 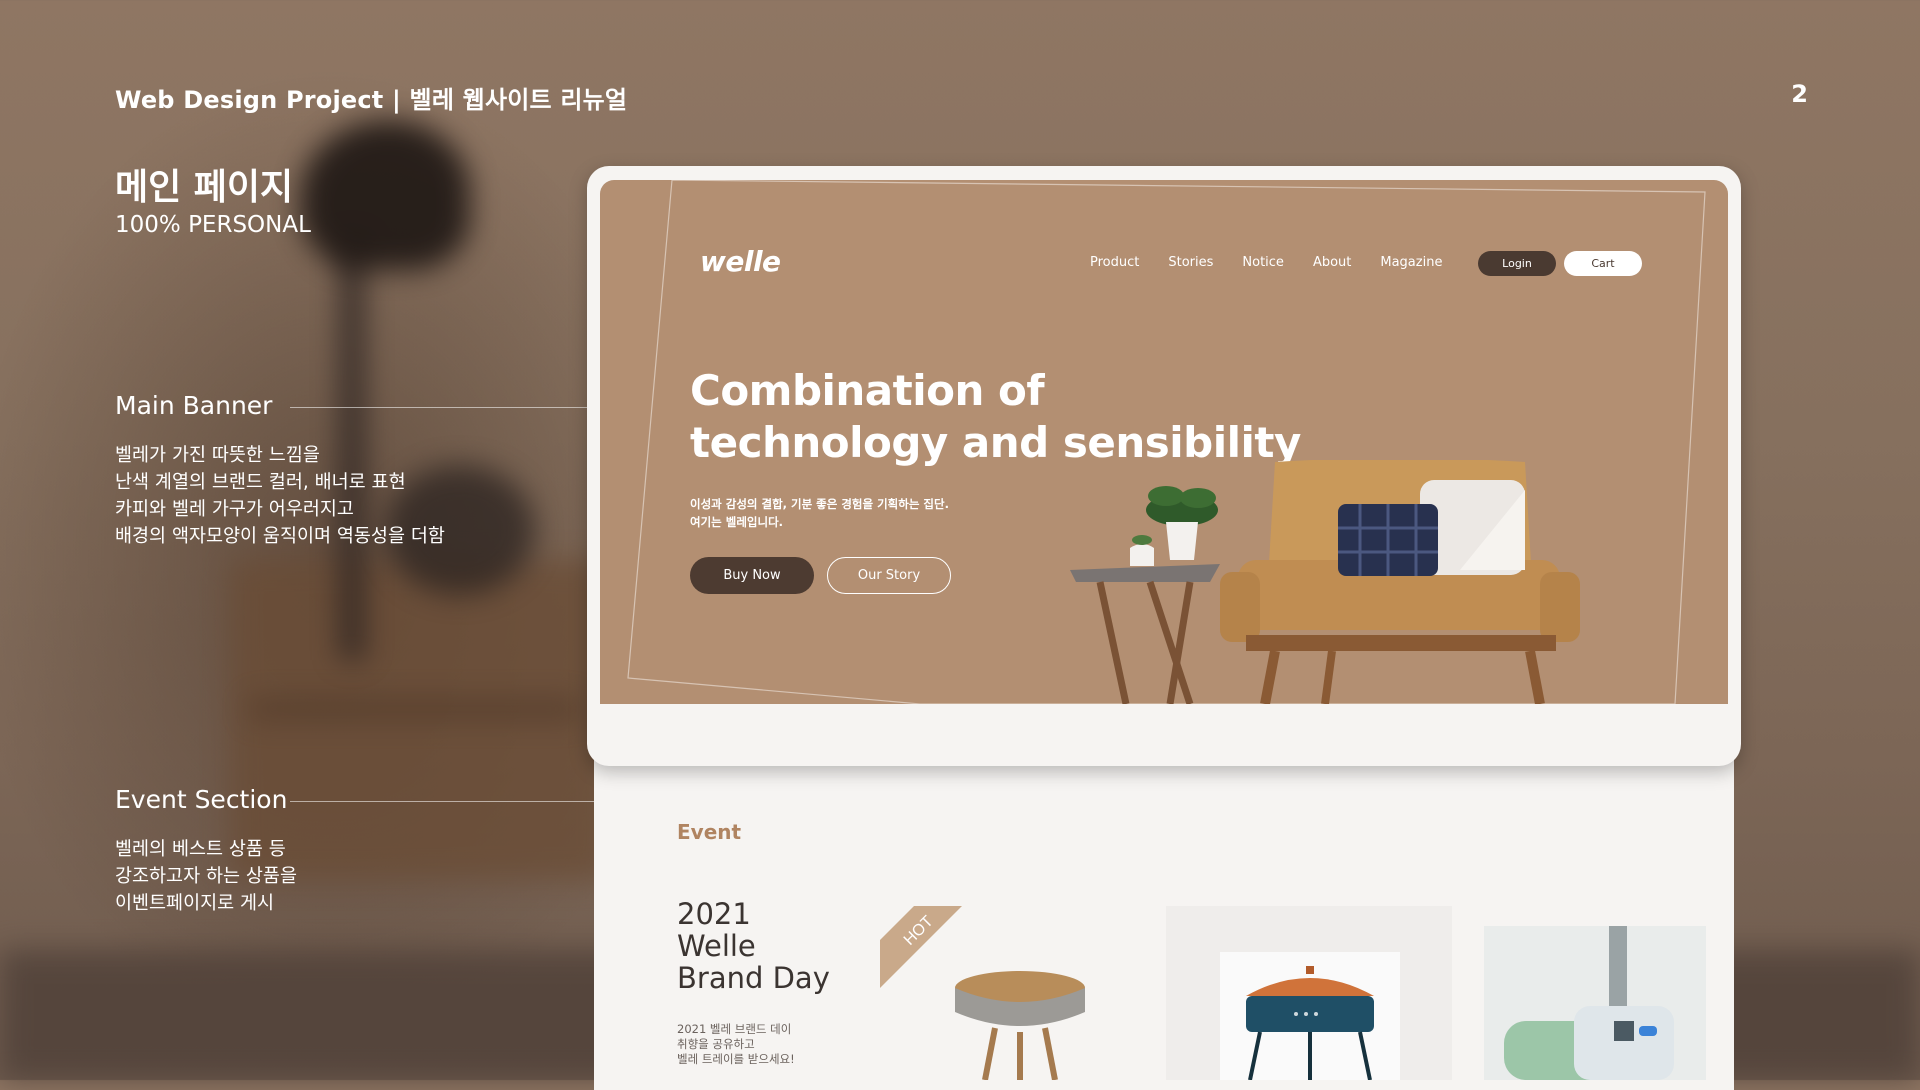 What do you see at coordinates (459, 407) in the screenshot?
I see `annotation-main-banner-leader-line` at bounding box center [459, 407].